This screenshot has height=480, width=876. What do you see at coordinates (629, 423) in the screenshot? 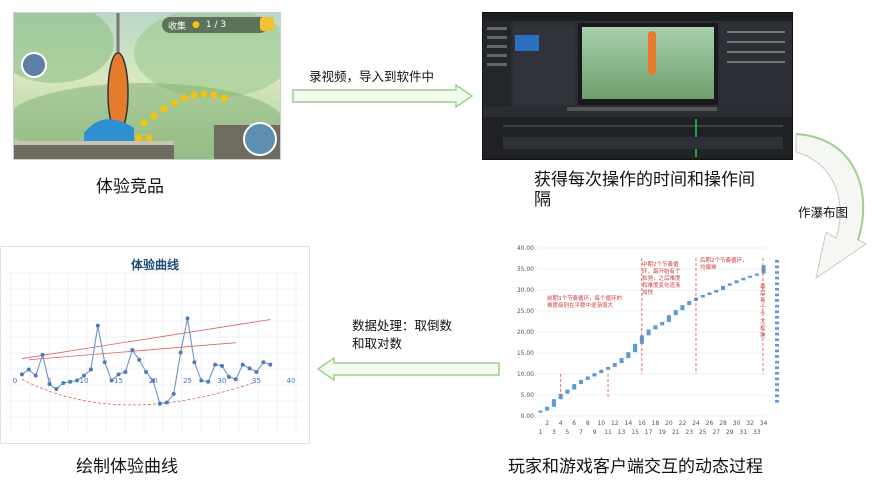
I see `waterfall-xtick: 14` at bounding box center [629, 423].